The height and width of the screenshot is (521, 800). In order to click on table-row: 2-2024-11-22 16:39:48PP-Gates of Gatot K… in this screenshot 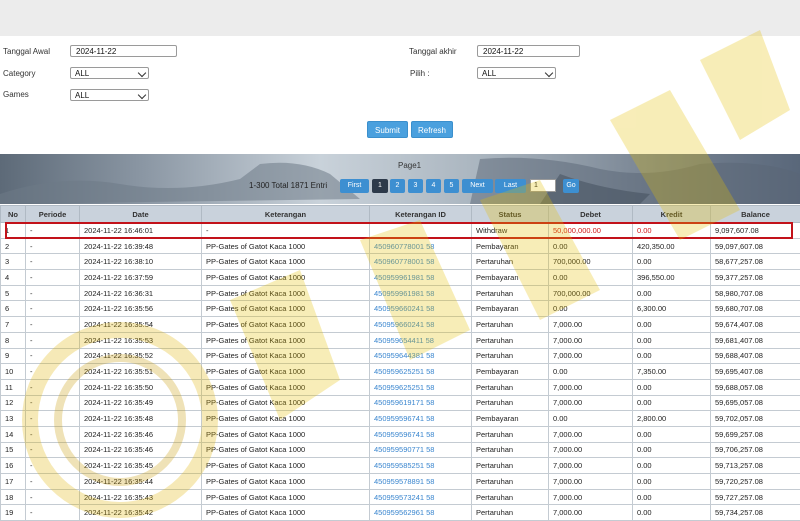, I will do `click(400, 246)`.